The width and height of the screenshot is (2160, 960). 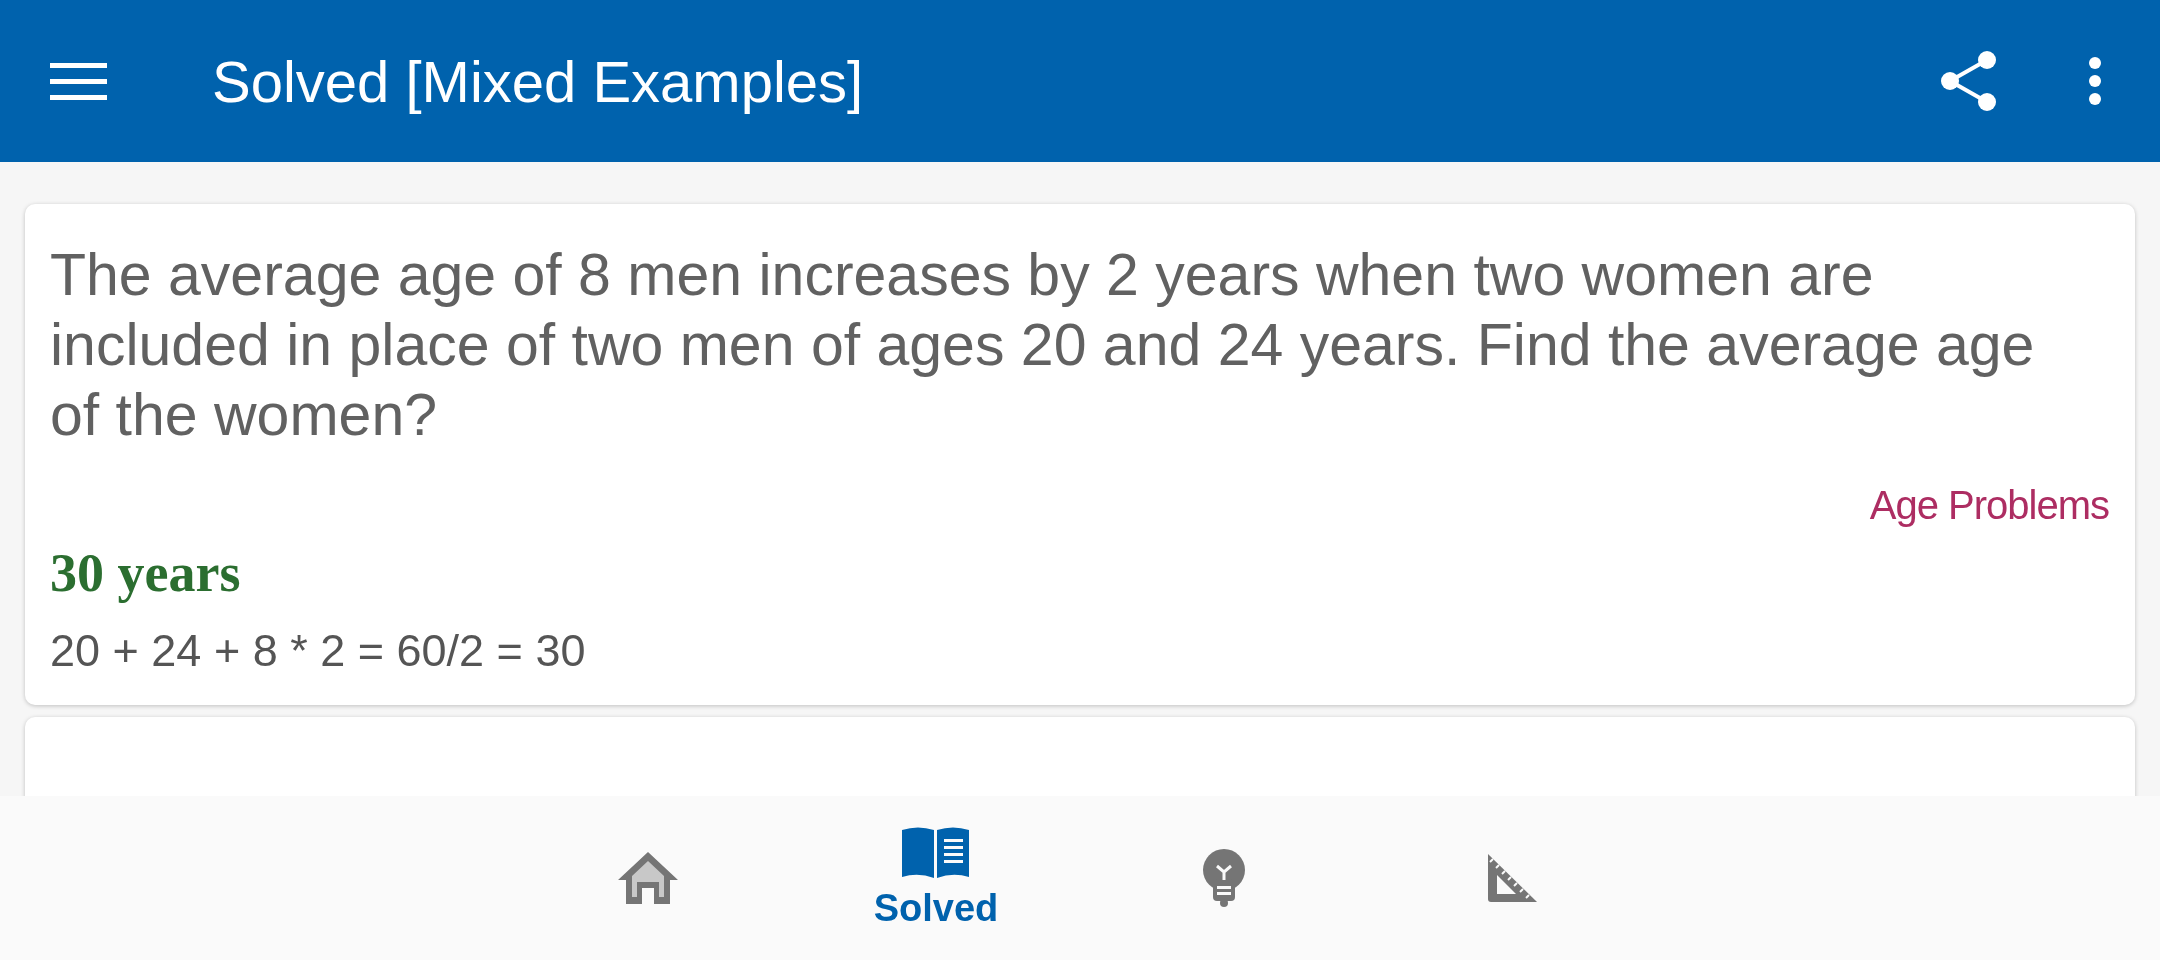 I want to click on answer-text: 30 years, so click(x=145, y=573).